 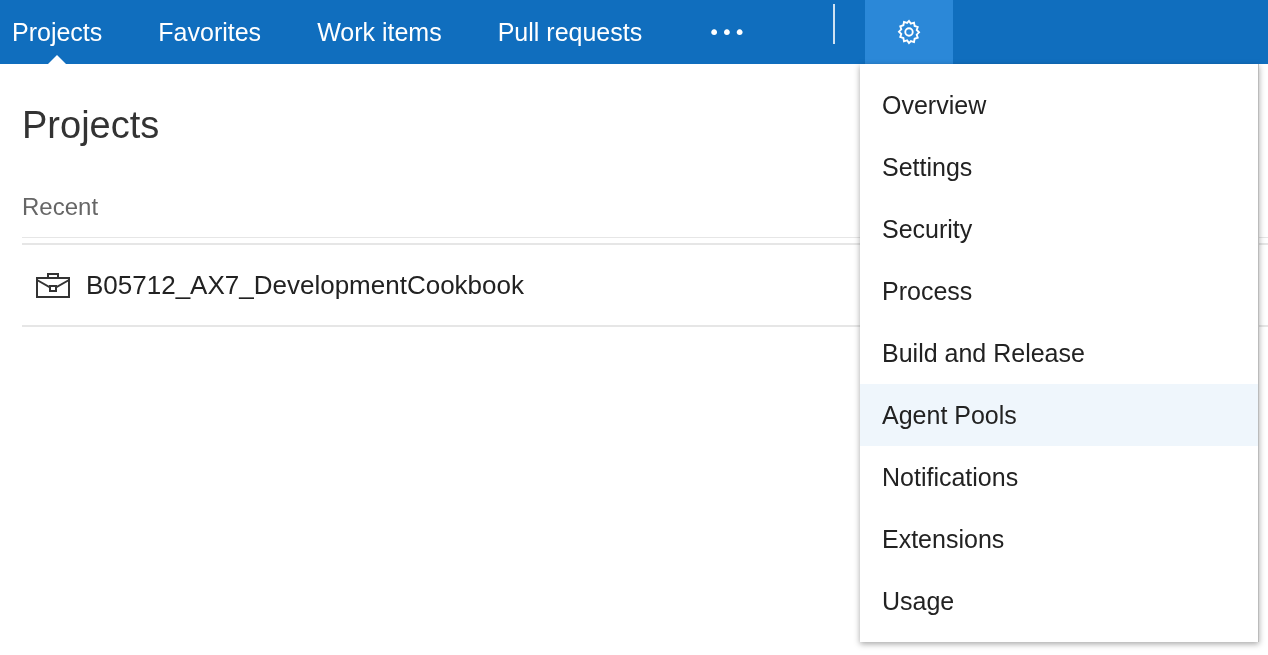 I want to click on nav-tab: Projects, so click(x=57, y=32).